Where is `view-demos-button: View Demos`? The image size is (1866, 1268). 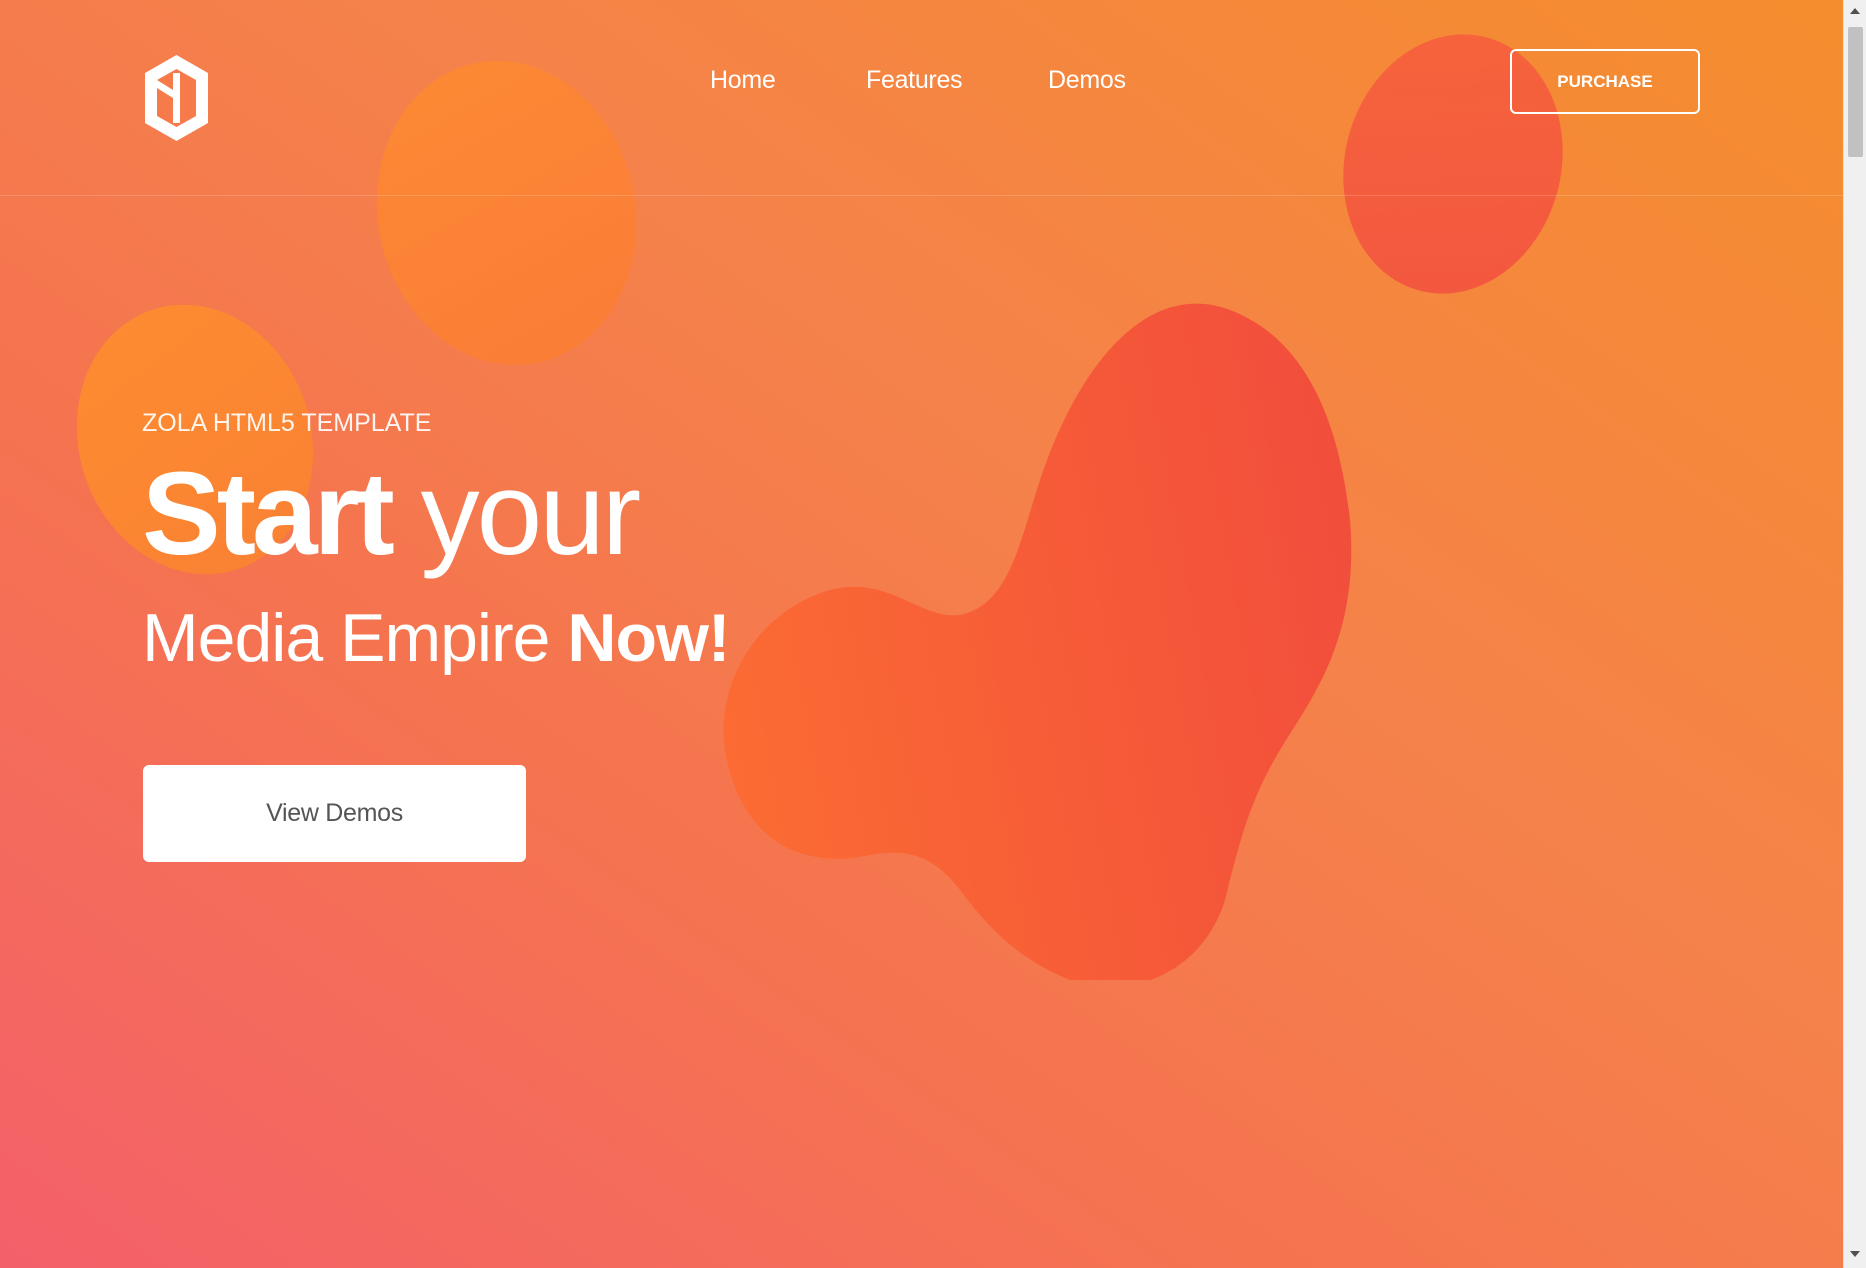 view-demos-button: View Demos is located at coordinates (334, 813).